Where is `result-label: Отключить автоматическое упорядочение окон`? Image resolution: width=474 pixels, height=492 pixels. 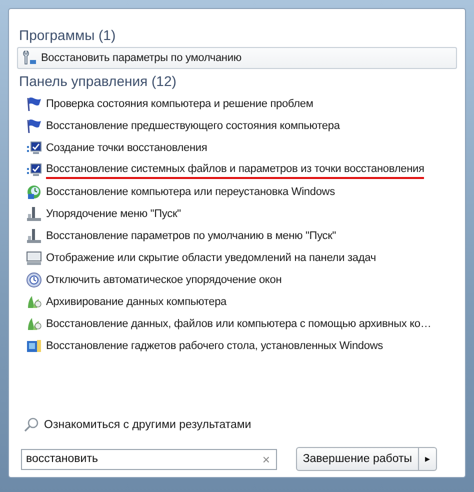
result-label: Отключить автоматическое упорядочение окон is located at coordinates (164, 280).